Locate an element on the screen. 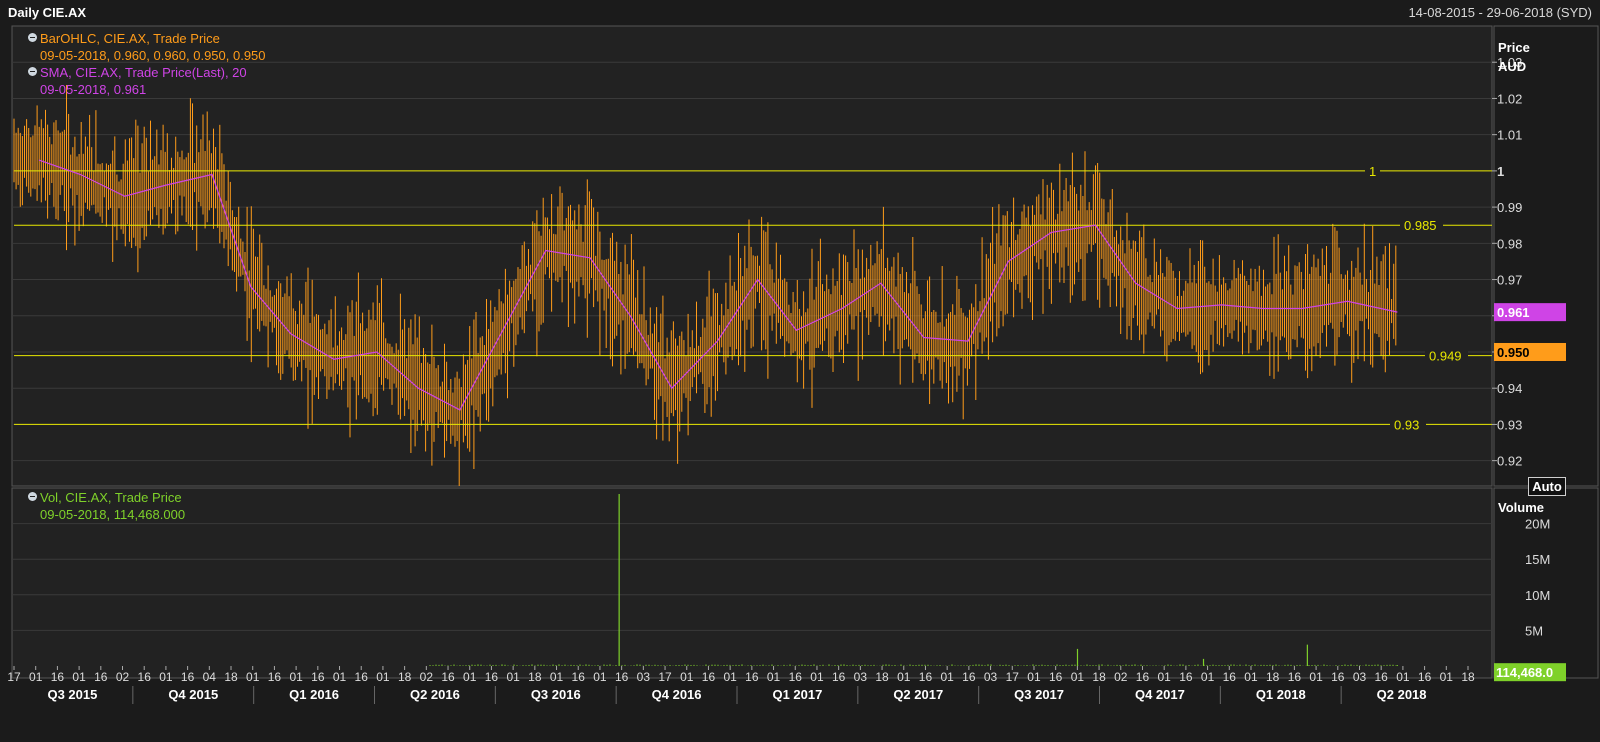 This screenshot has width=1600, height=742. ohlc-legend-label: BarOHLC, CIE.AX, Trade Price is located at coordinates (147, 38).